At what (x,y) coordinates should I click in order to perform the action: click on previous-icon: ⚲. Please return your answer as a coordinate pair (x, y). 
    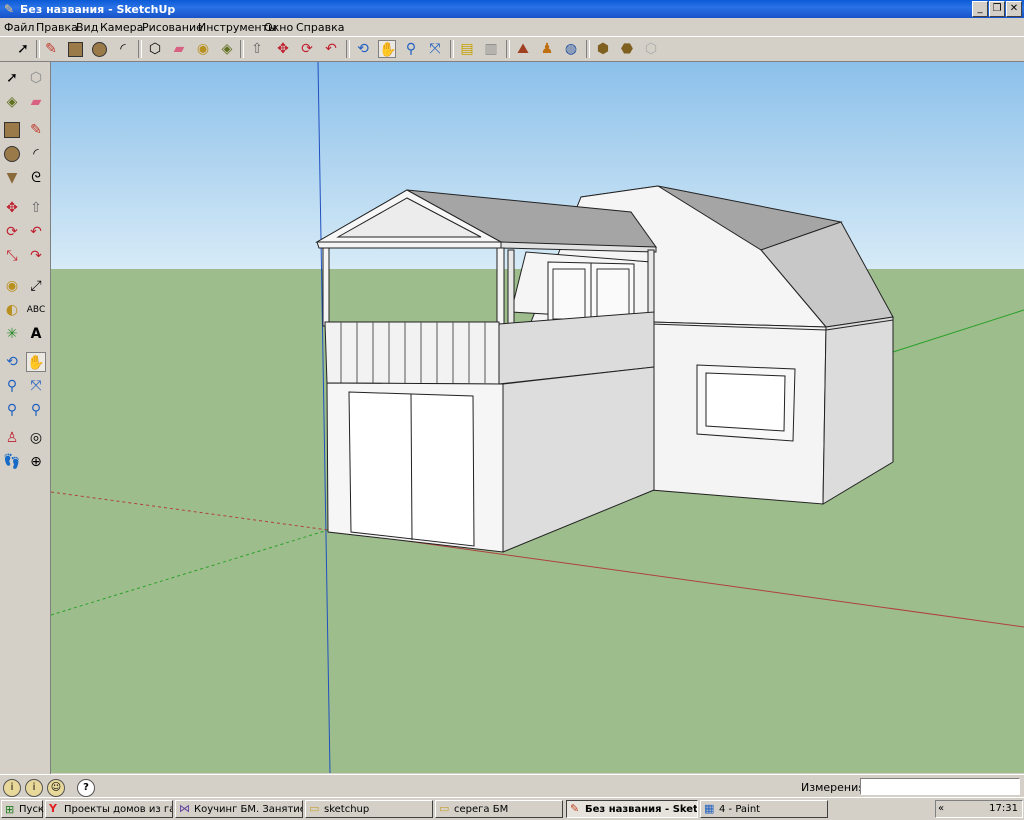
    Looking at the image, I should click on (36, 410).